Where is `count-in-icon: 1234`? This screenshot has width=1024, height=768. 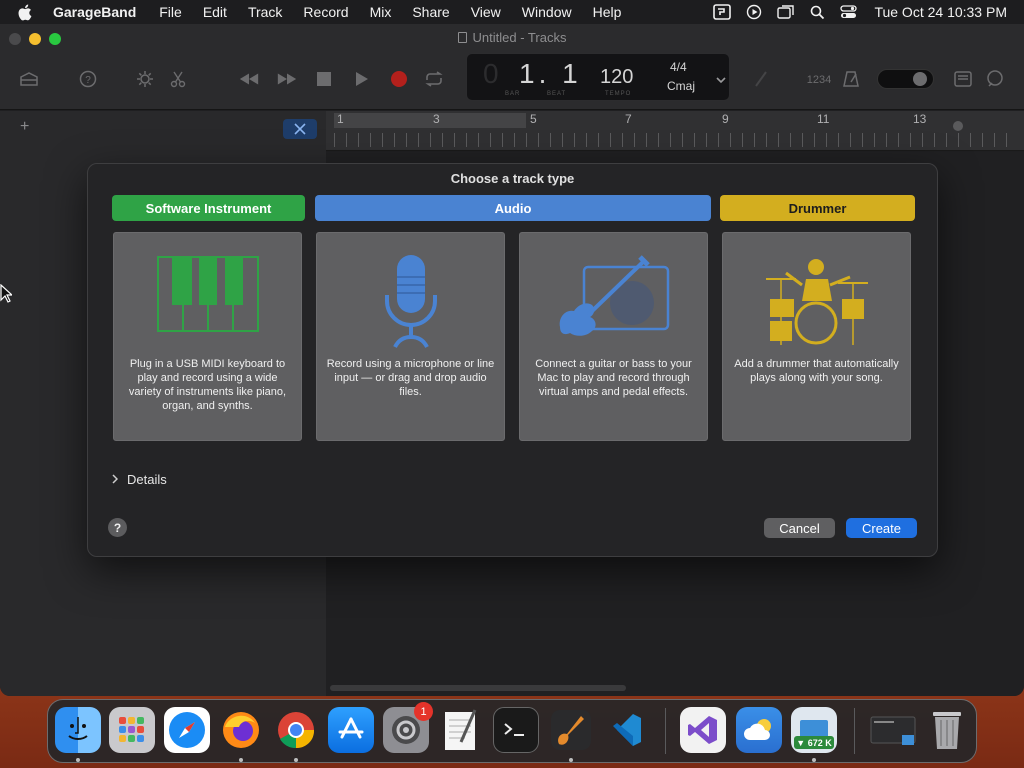
count-in-icon: 1234 is located at coordinates (819, 79).